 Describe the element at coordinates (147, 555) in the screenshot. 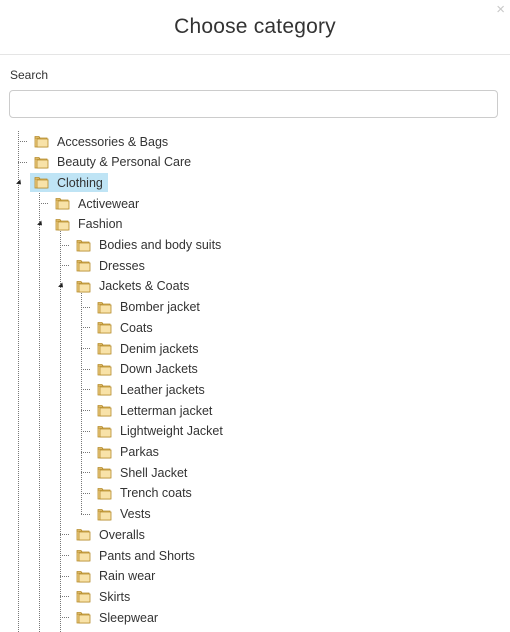

I see `tree-node-label: Pants and Shorts` at that location.